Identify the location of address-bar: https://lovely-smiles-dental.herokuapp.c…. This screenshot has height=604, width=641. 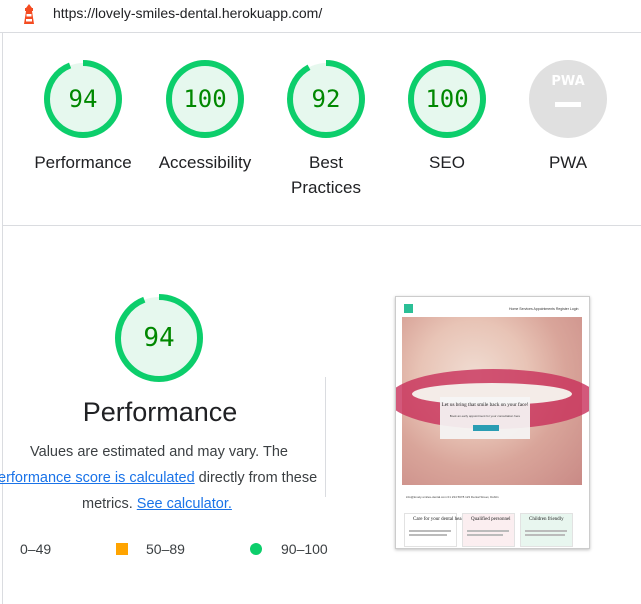
(320, 16).